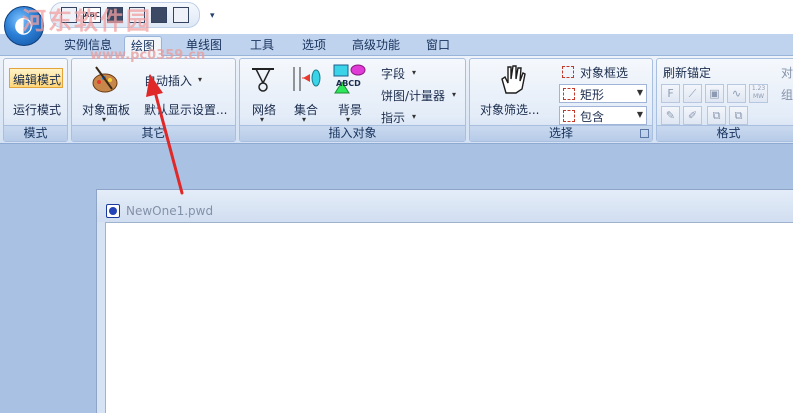 The image size is (793, 413). I want to click on measure-mw-button: 1.23 MW, so click(758, 93).